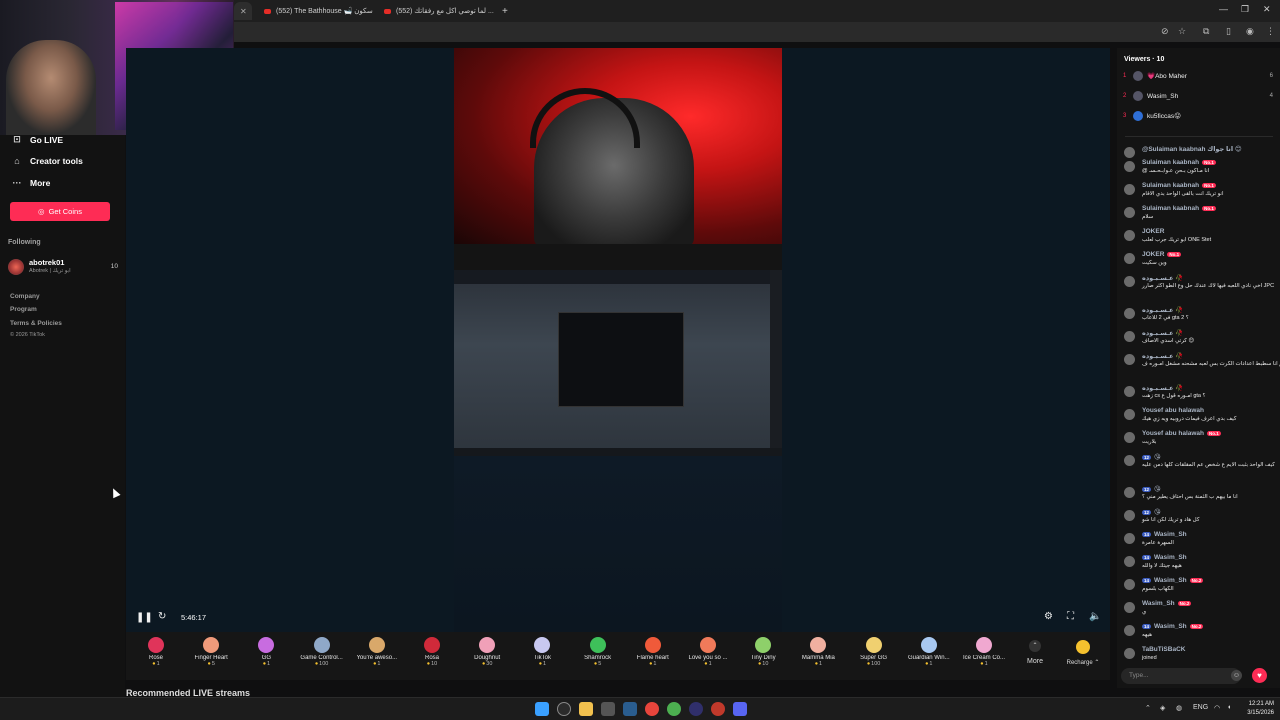 The image size is (1280, 720). What do you see at coordinates (708, 652) in the screenshot?
I see `gift-item: Love you so ...1` at bounding box center [708, 652].